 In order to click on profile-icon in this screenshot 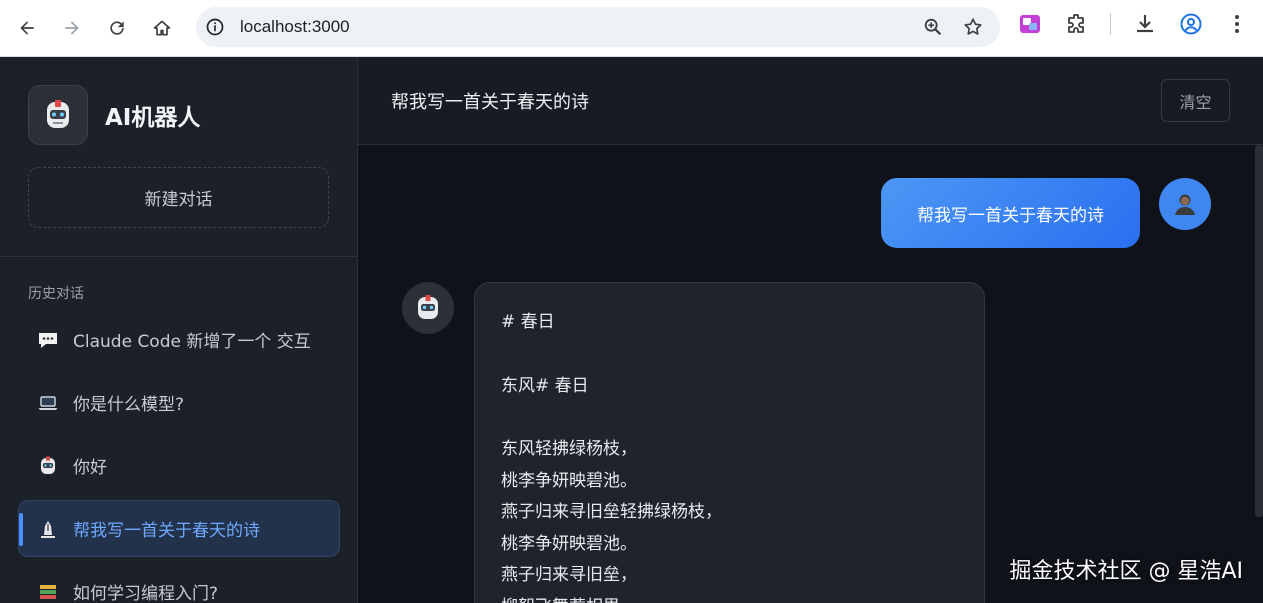, I will do `click(1191, 24)`.